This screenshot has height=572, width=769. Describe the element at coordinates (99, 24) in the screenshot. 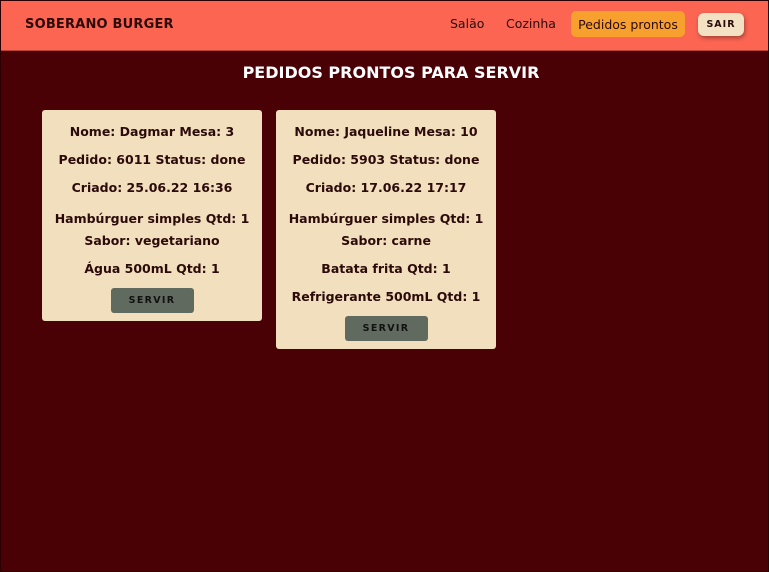

I see `brand-logo-text: SOBERANO BURGER` at that location.